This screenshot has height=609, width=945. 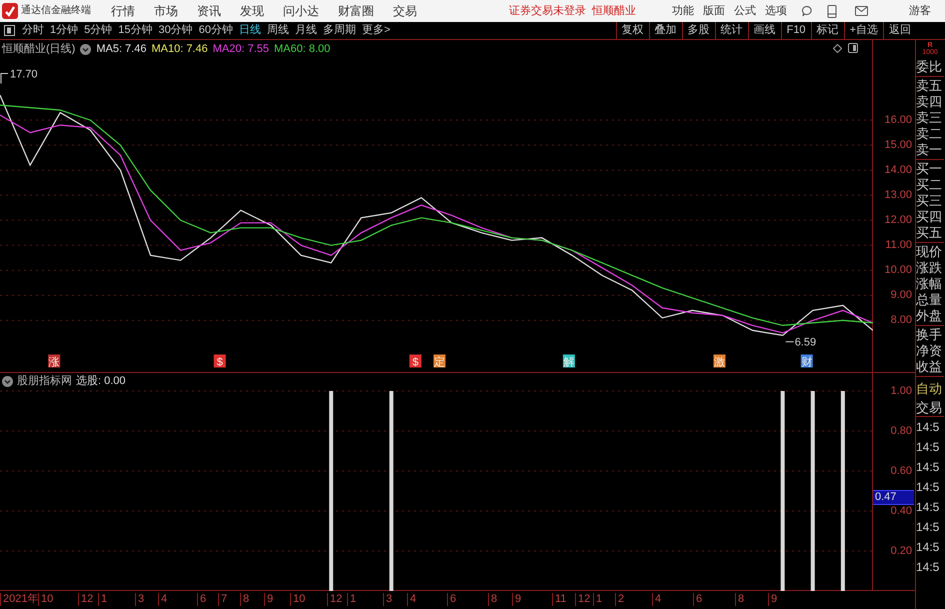 I want to click on price-axis-label: 15.00, so click(x=898, y=145).